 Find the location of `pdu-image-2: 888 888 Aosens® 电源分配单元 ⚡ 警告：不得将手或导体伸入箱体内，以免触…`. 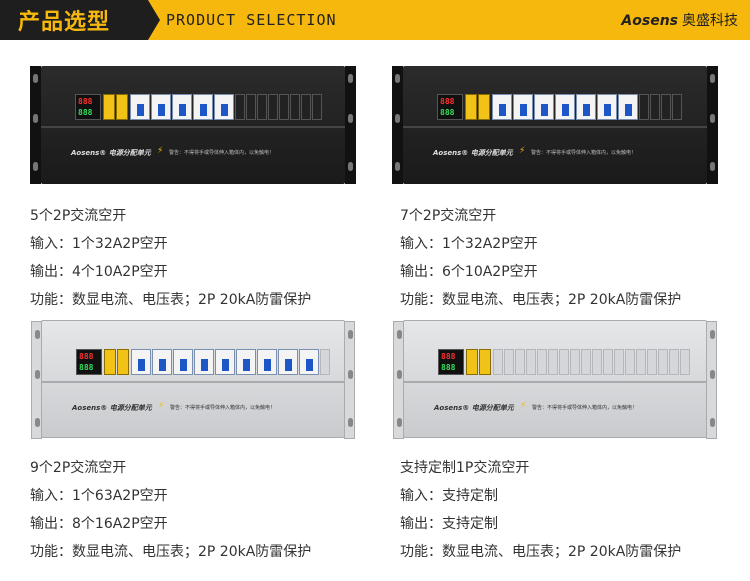

pdu-image-2: 888 888 Aosens® 电源分配单元 ⚡ 警告：不得将手或导体伸入箱体内，以免触… is located at coordinates (555, 125).